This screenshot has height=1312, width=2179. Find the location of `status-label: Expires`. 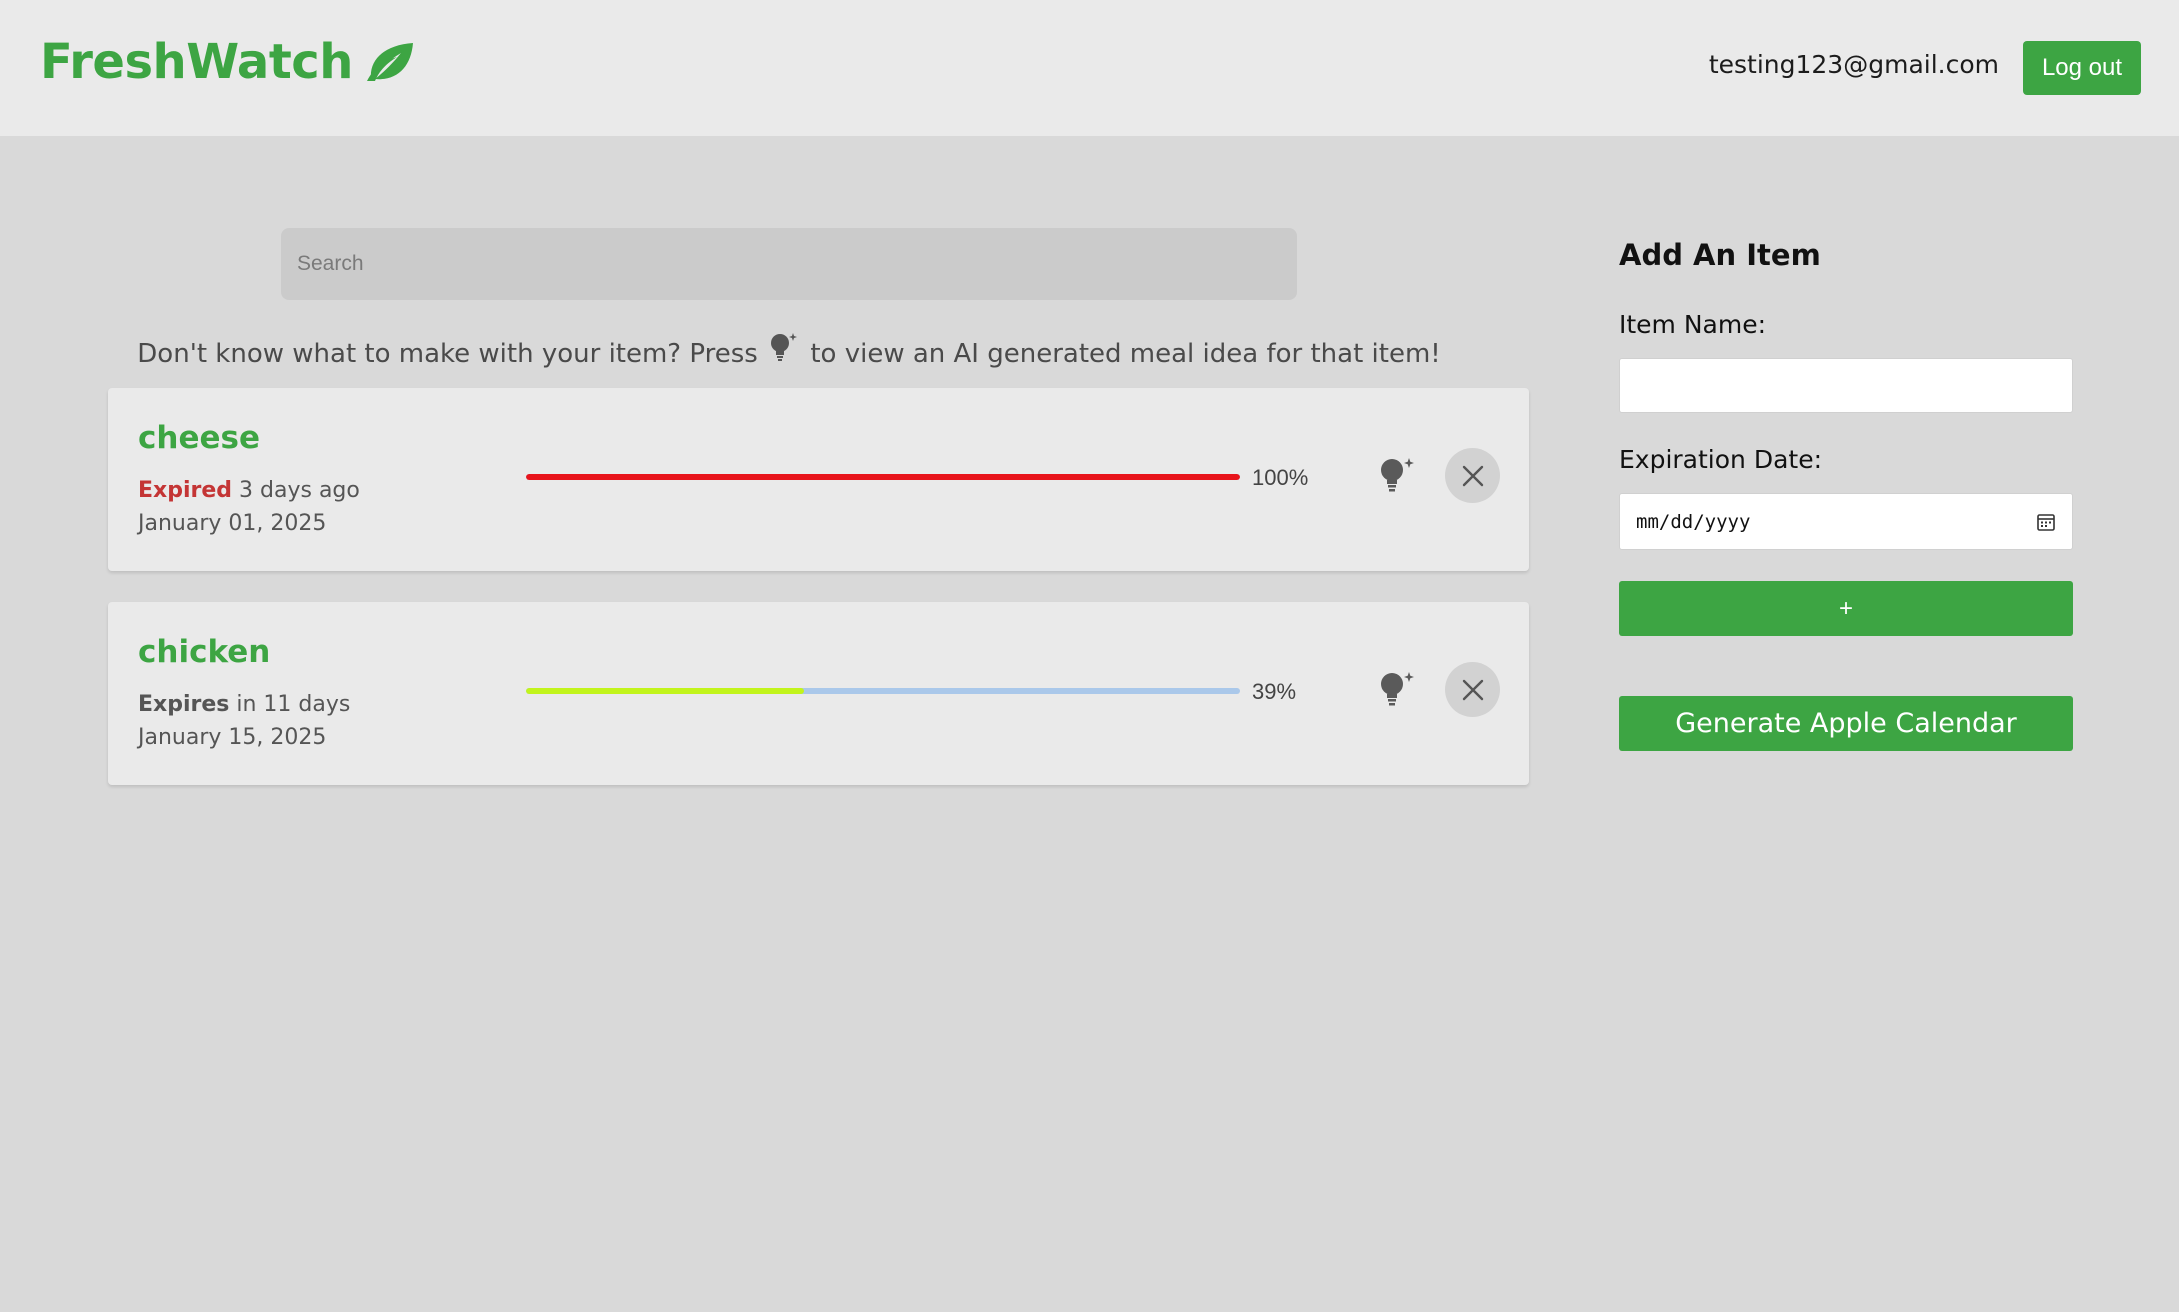

status-label: Expires is located at coordinates (184, 704).